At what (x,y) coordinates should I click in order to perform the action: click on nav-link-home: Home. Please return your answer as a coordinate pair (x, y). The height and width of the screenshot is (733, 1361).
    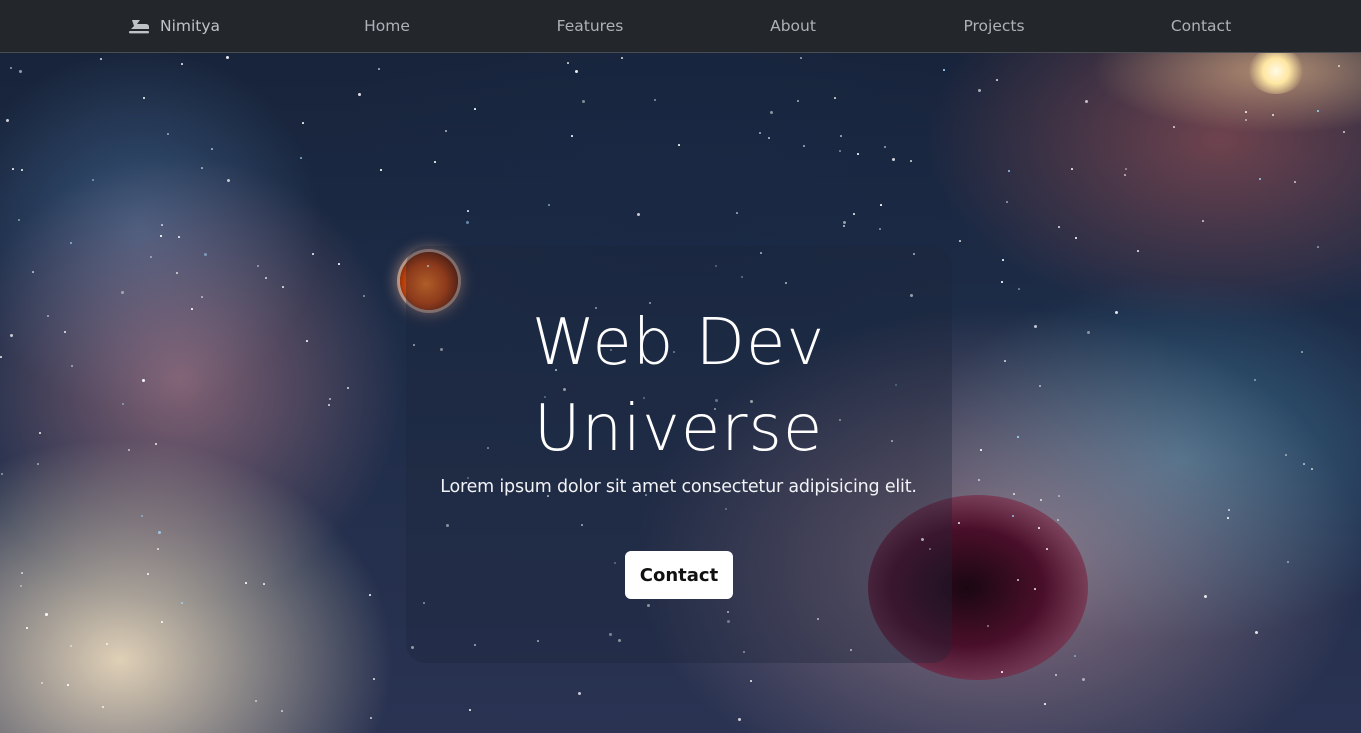
    Looking at the image, I should click on (387, 26).